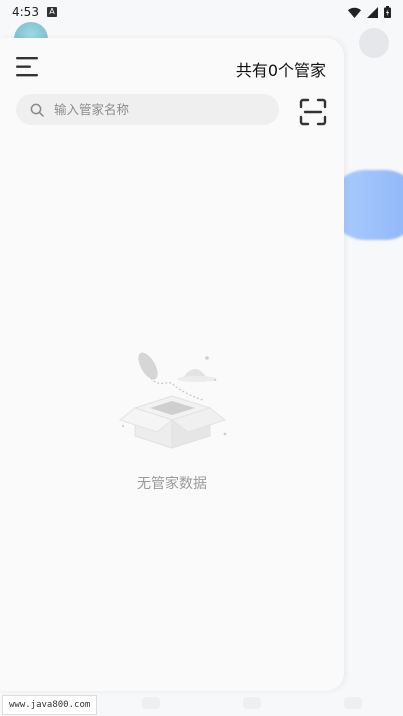  What do you see at coordinates (172, 484) in the screenshot?
I see `empty-state-text: 无管家数据` at bounding box center [172, 484].